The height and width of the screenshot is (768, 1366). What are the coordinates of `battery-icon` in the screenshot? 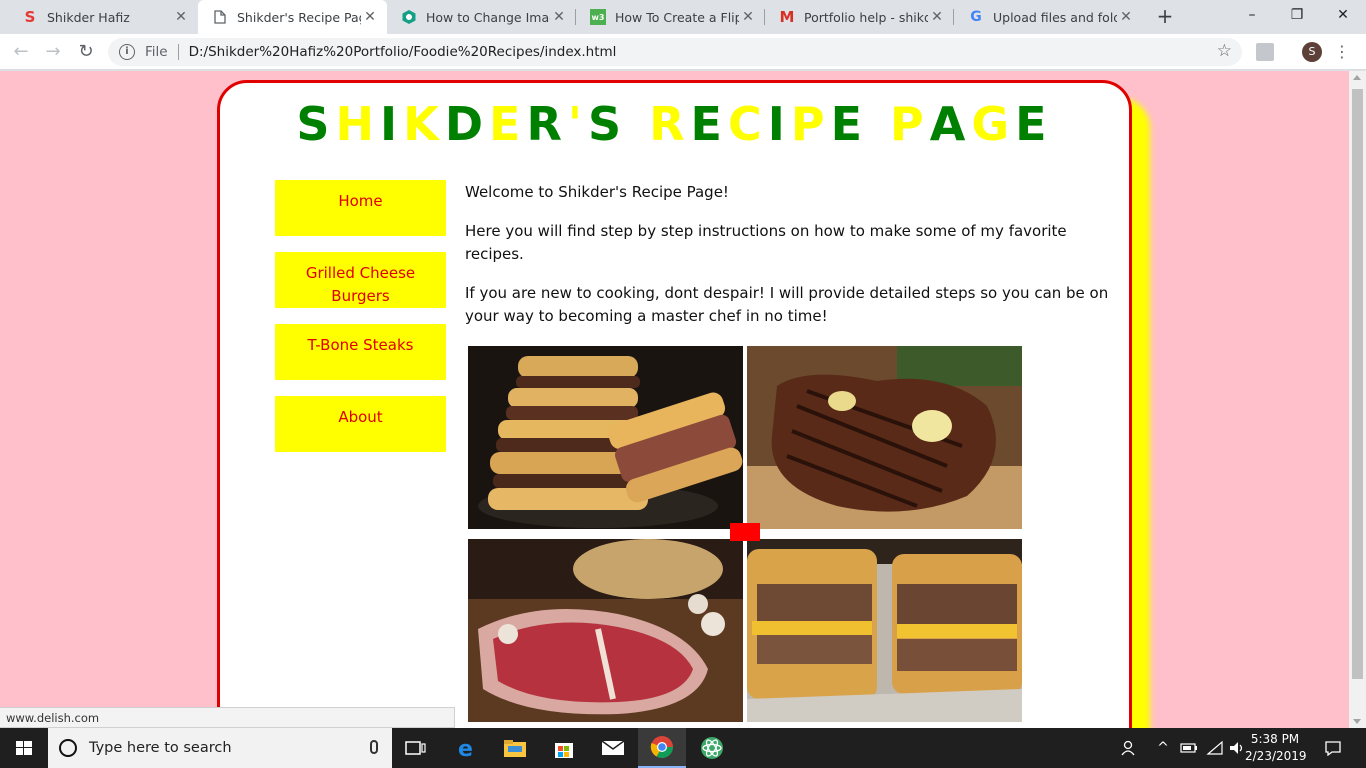 It's located at (1189, 748).